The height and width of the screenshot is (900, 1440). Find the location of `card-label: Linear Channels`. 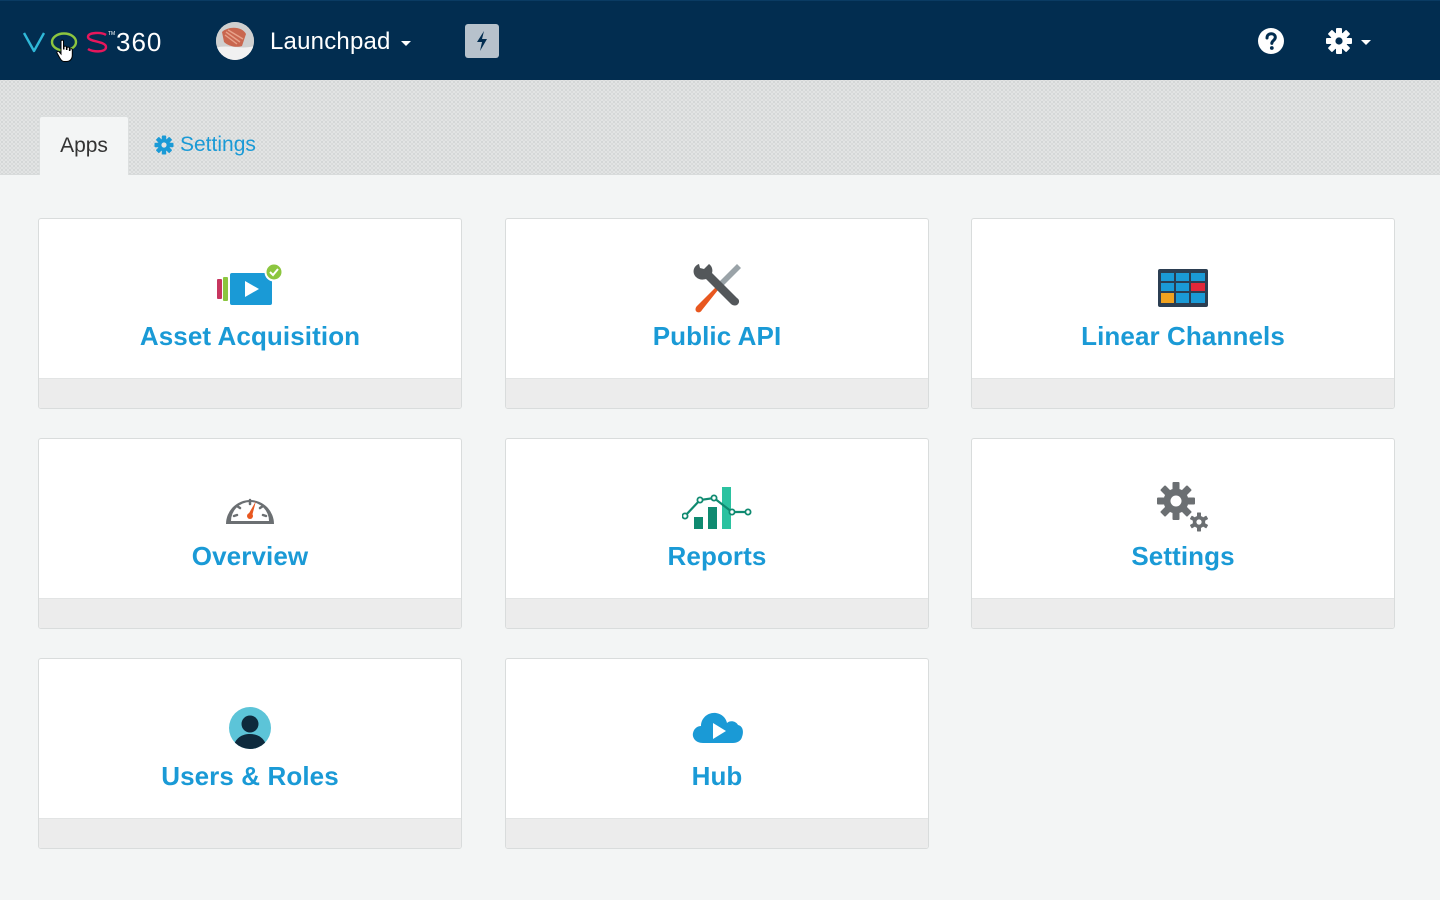

card-label: Linear Channels is located at coordinates (1183, 336).